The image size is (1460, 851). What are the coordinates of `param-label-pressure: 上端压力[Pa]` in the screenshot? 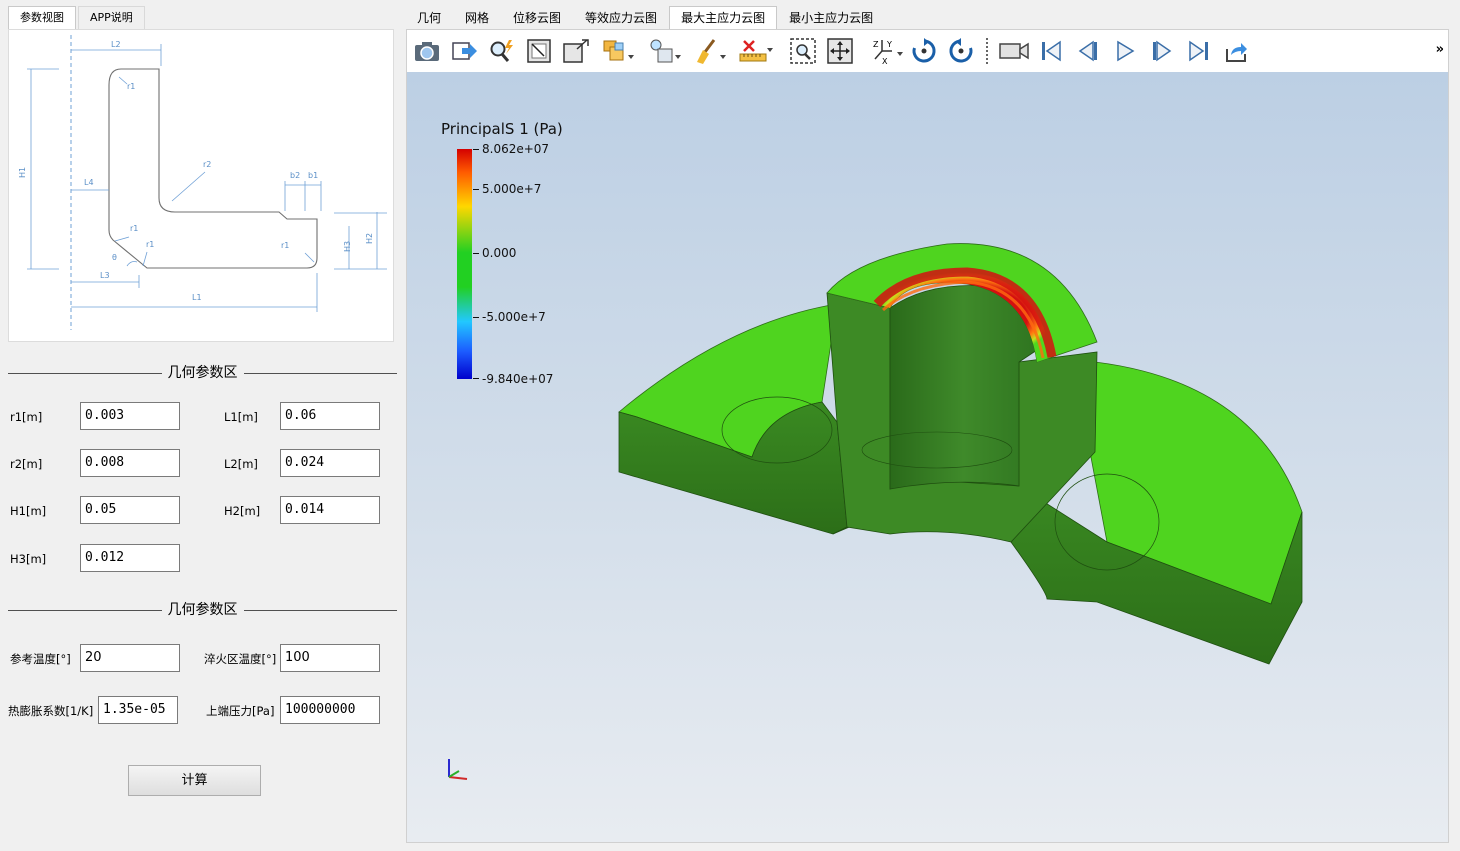 It's located at (240, 711).